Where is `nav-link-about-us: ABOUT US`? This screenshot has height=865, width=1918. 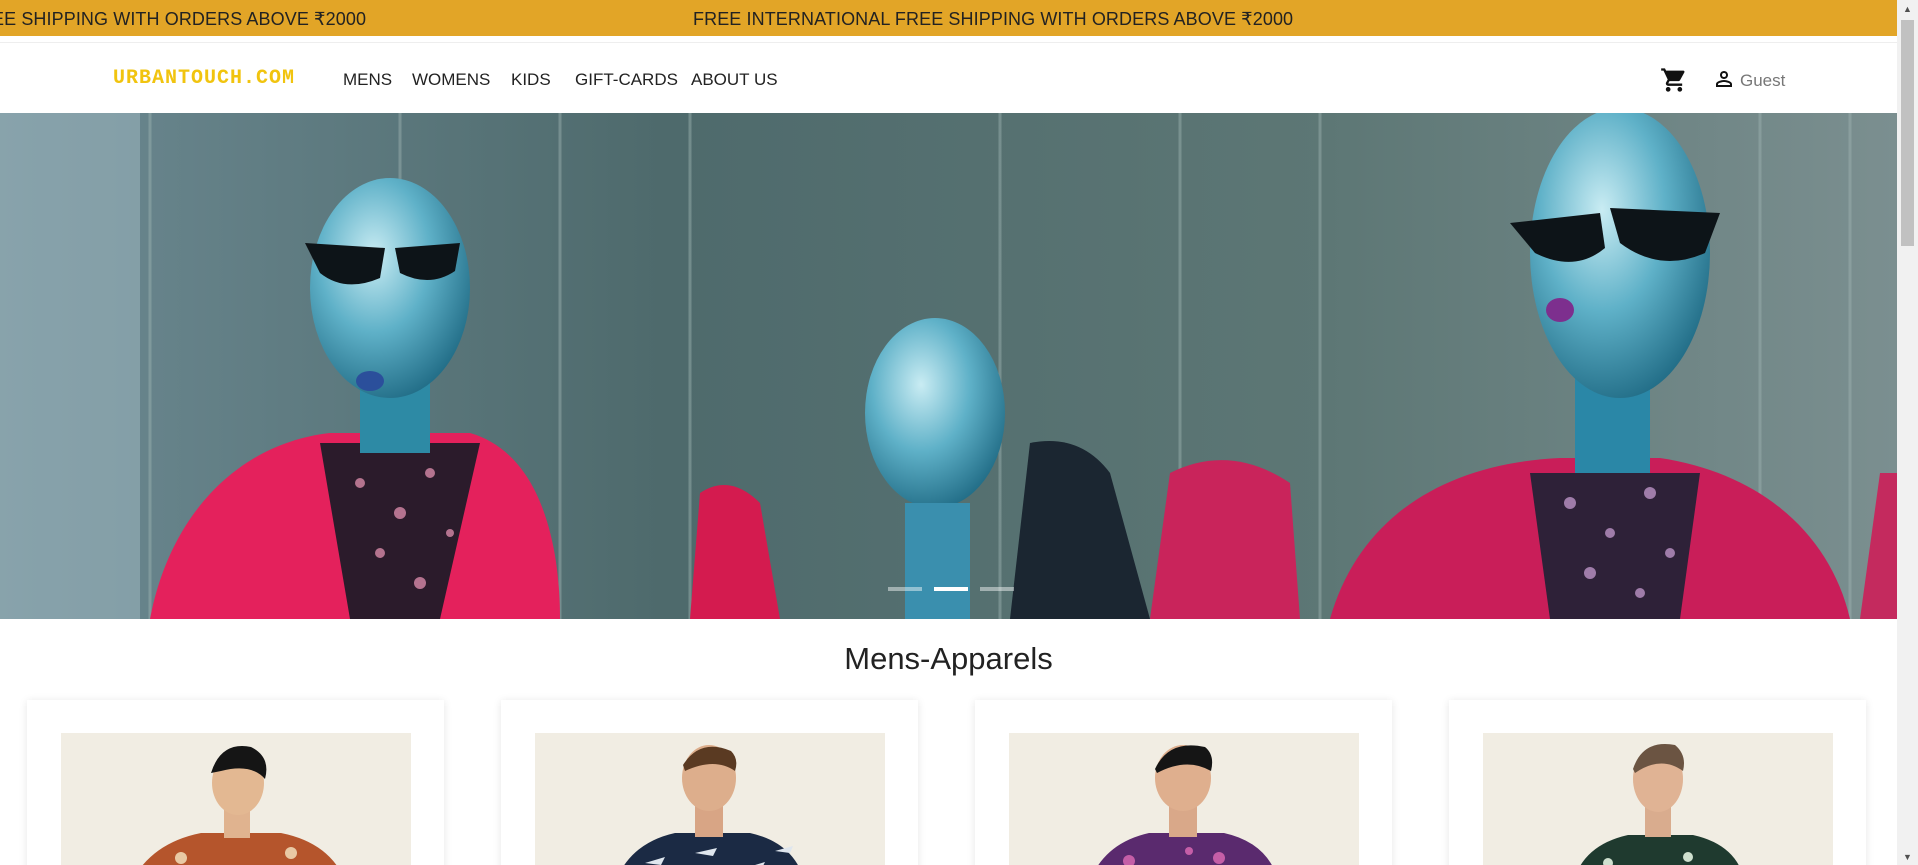
nav-link-about-us: ABOUT US is located at coordinates (734, 80).